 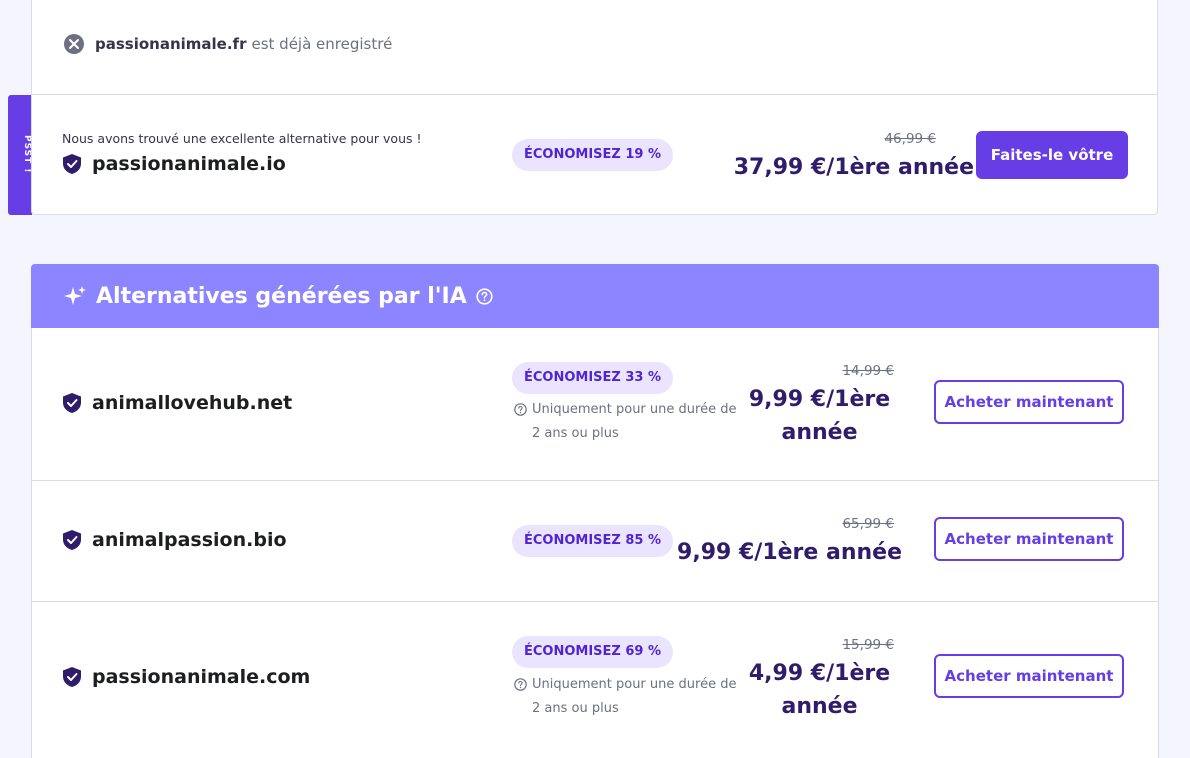 I want to click on list-item-domain: animalpassion.bio, so click(x=175, y=540).